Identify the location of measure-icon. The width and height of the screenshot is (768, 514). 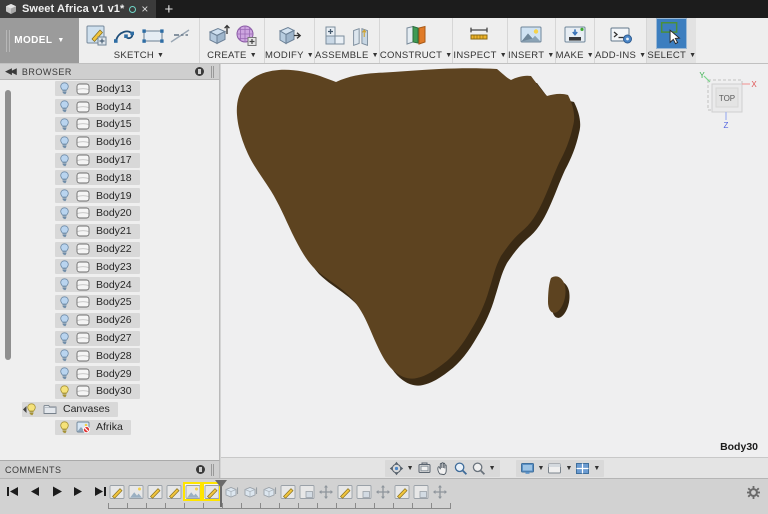
(480, 36).